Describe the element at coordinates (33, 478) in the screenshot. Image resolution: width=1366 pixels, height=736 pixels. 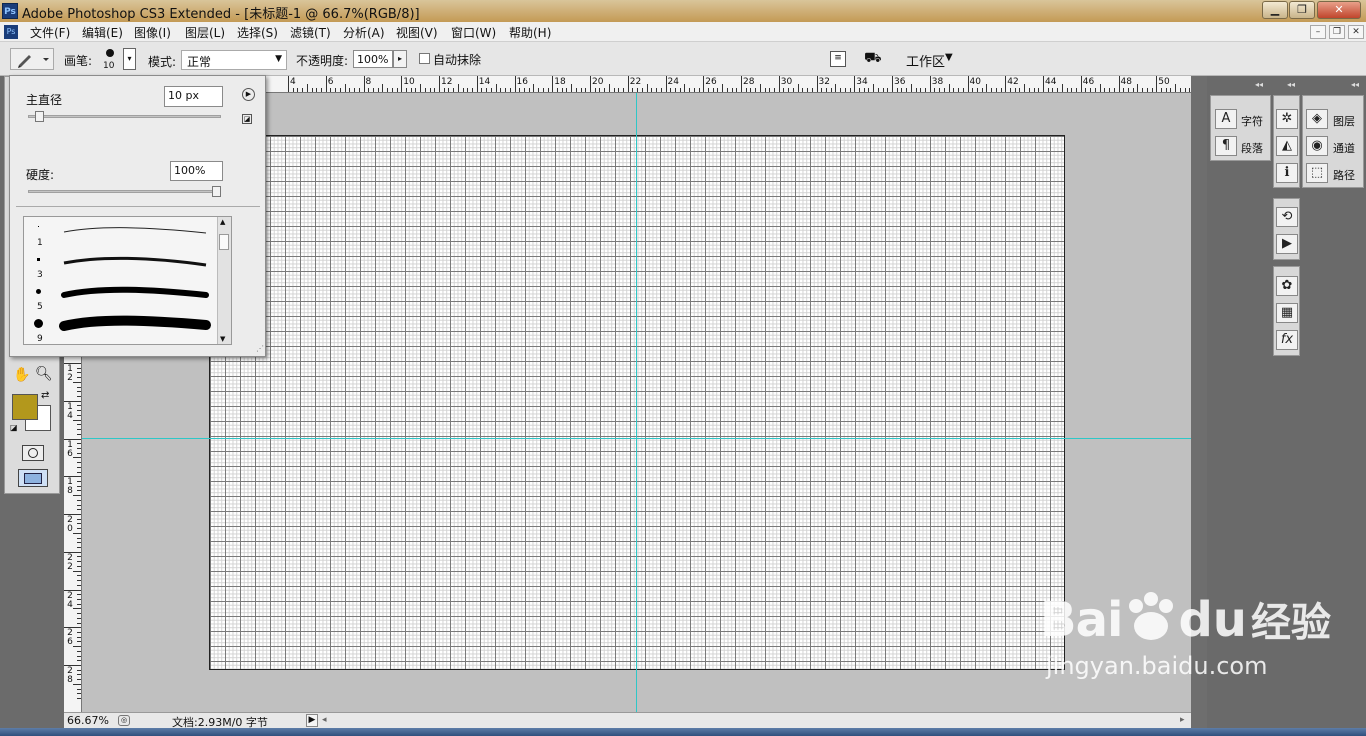
I see `screen-mode-button` at that location.